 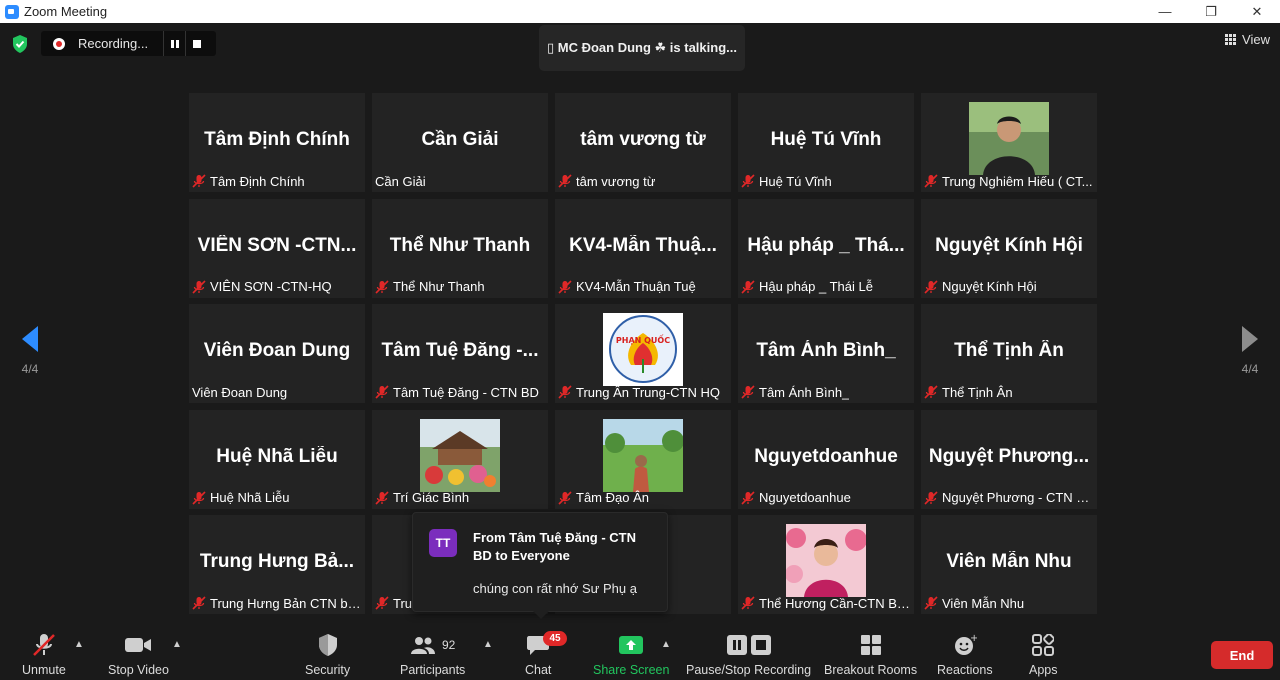 What do you see at coordinates (631, 656) in the screenshot?
I see `share-screen-button: Share Screen` at bounding box center [631, 656].